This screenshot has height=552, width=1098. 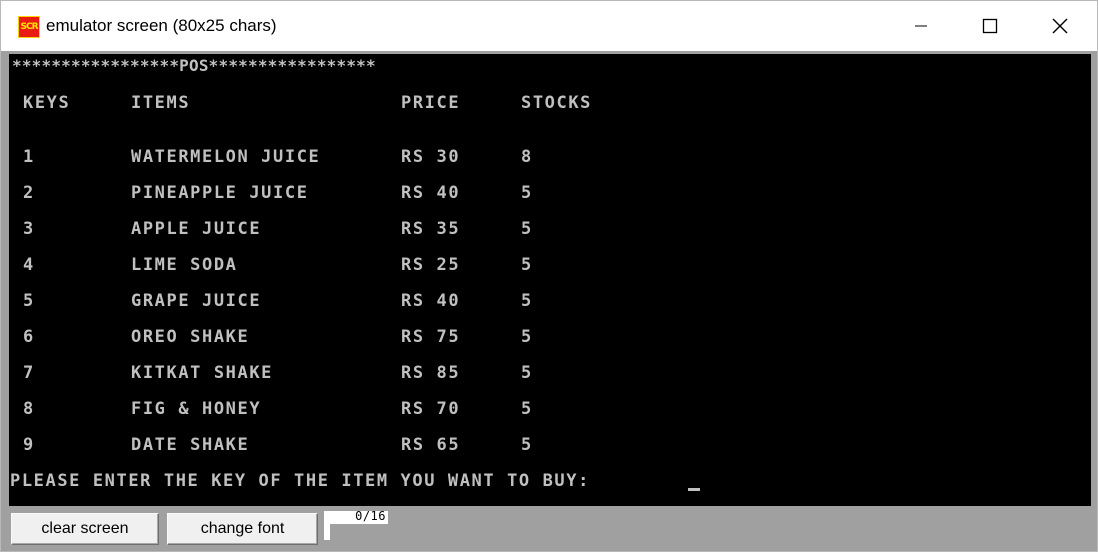 I want to click on title-bar: SCR emulator screen (80x25 chars), so click(x=549, y=26).